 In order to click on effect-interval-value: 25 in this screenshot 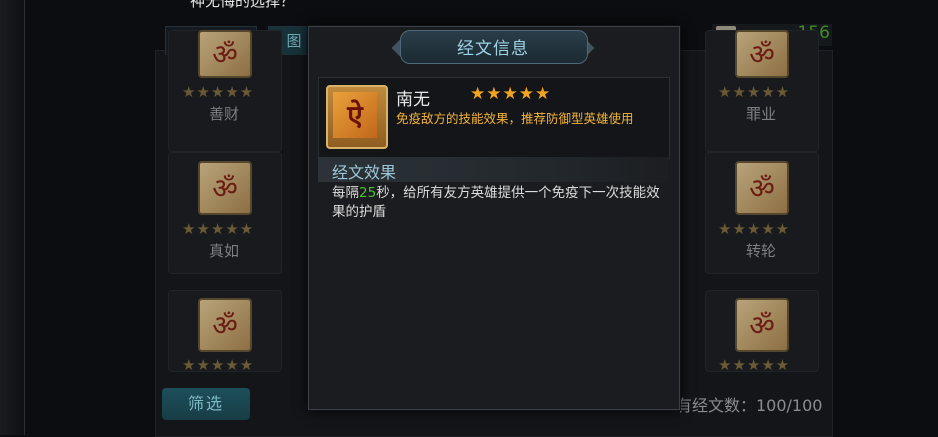, I will do `click(368, 193)`.